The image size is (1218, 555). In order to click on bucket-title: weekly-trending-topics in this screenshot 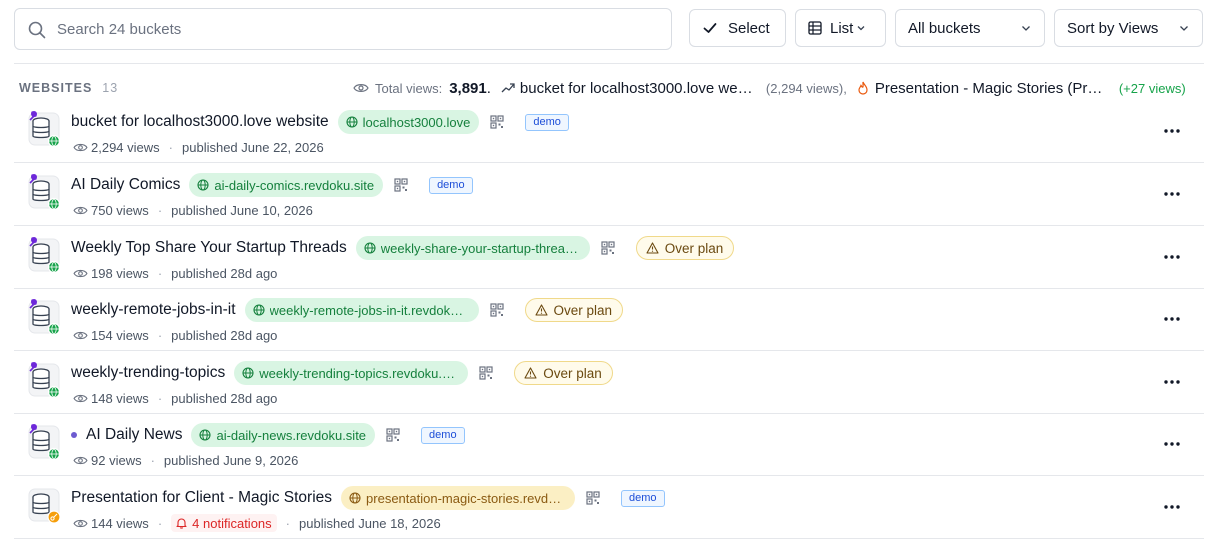, I will do `click(148, 373)`.